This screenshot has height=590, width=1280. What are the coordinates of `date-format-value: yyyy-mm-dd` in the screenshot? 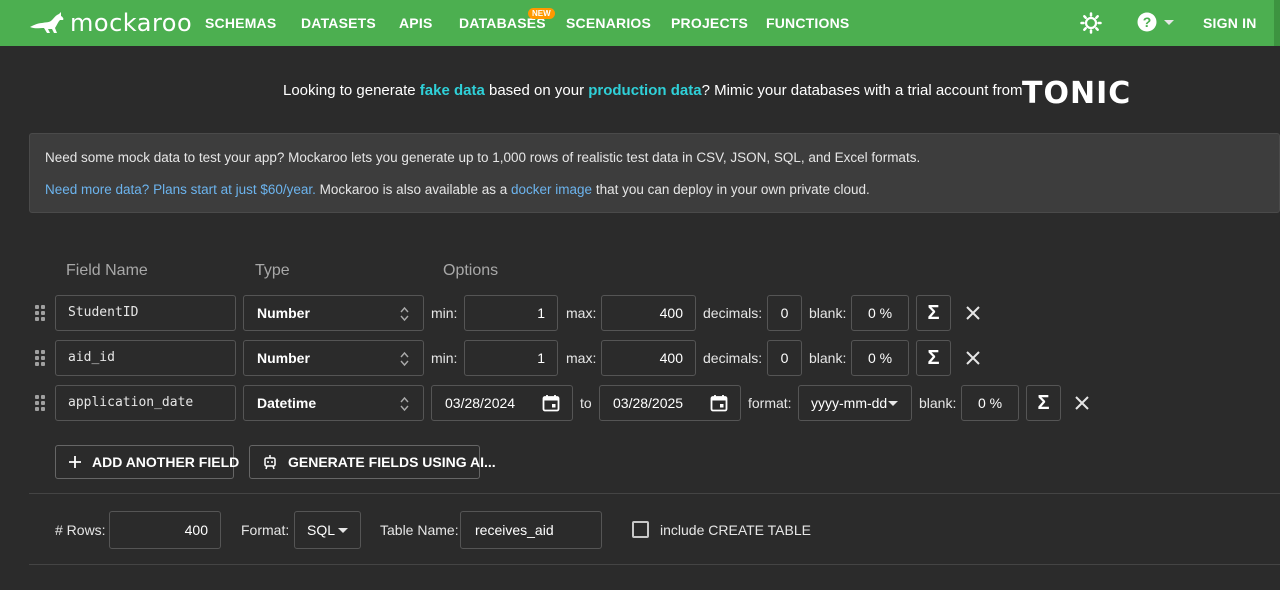 It's located at (849, 403).